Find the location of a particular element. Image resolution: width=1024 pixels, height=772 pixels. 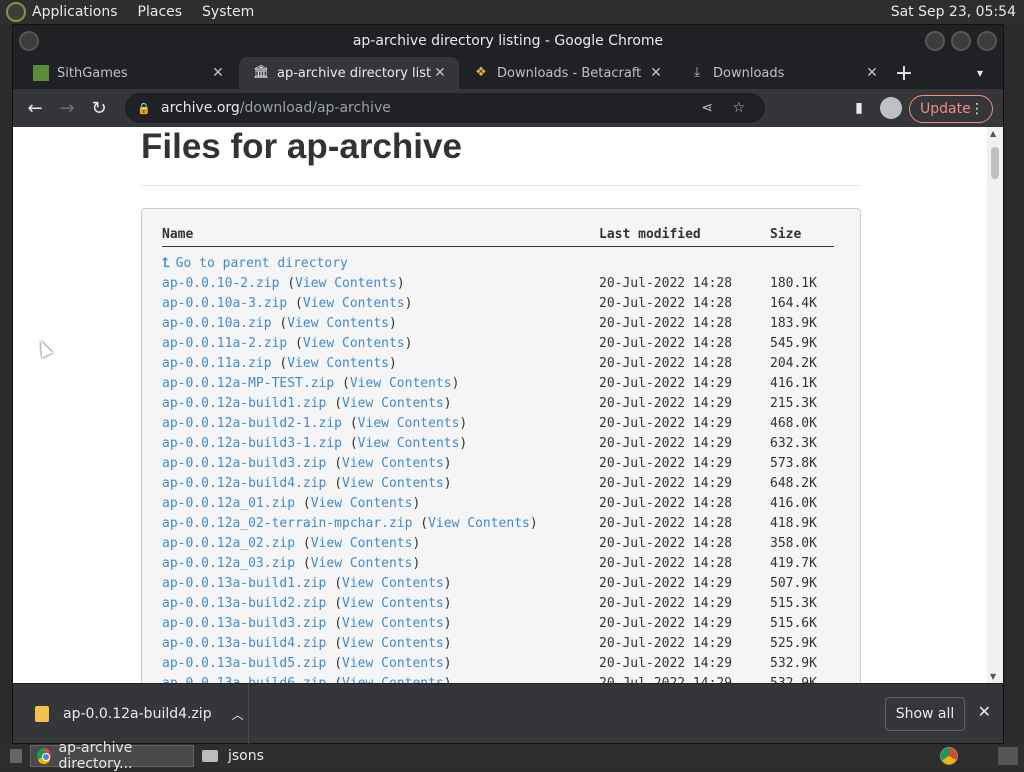

tray-chrome-icon is located at coordinates (949, 756).